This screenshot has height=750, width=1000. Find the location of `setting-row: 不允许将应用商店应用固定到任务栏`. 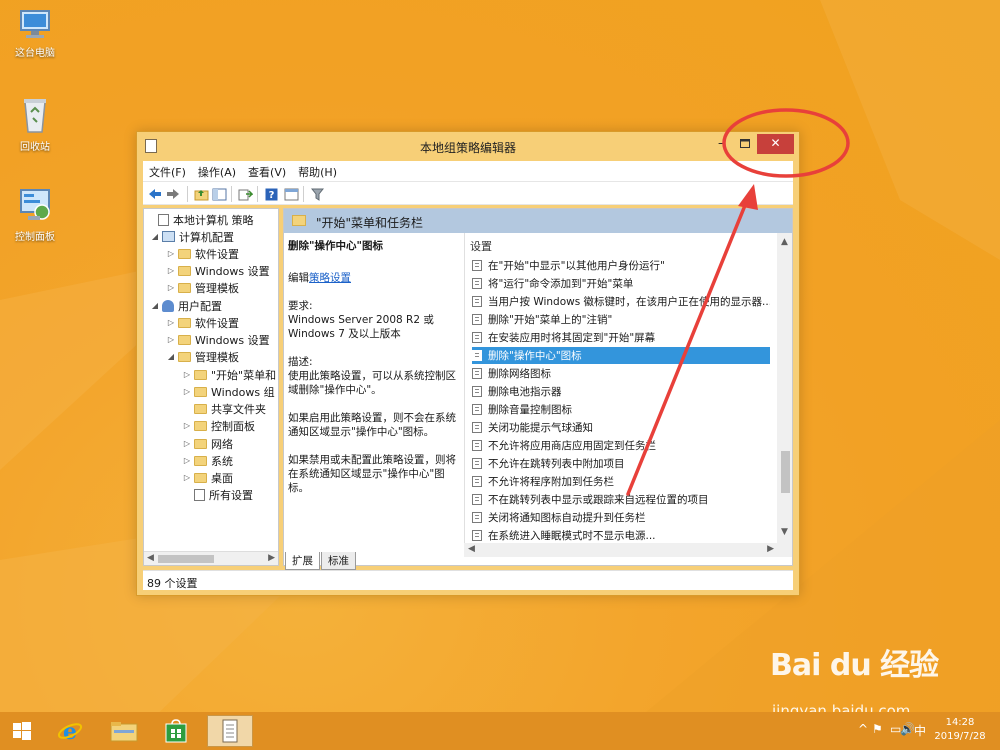

setting-row: 不允许将应用商店应用固定到任务栏 is located at coordinates (621, 445).